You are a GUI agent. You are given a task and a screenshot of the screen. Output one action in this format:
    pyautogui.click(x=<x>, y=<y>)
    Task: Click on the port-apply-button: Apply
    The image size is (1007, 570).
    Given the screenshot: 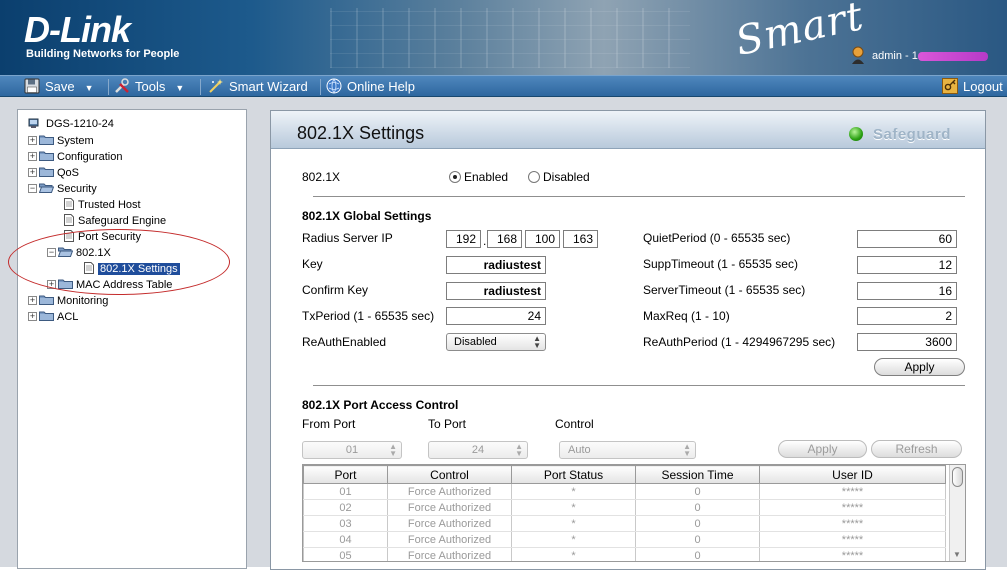 What is the action you would take?
    pyautogui.click(x=822, y=449)
    